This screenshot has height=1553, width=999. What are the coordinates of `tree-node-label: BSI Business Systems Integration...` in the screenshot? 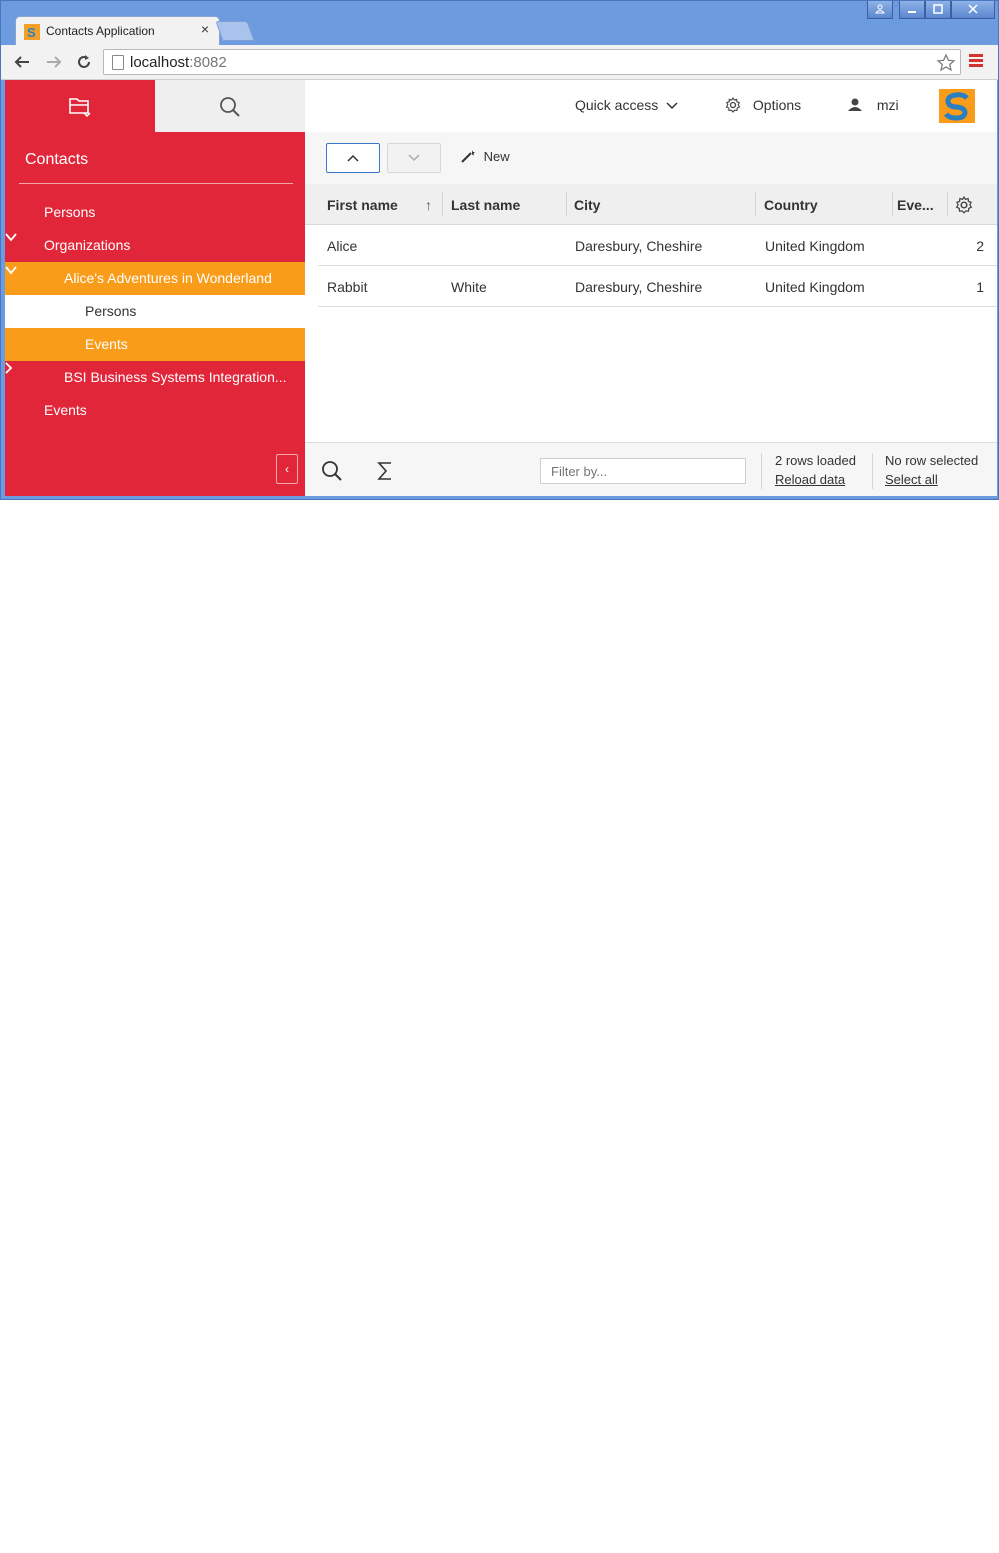 It's located at (175, 377).